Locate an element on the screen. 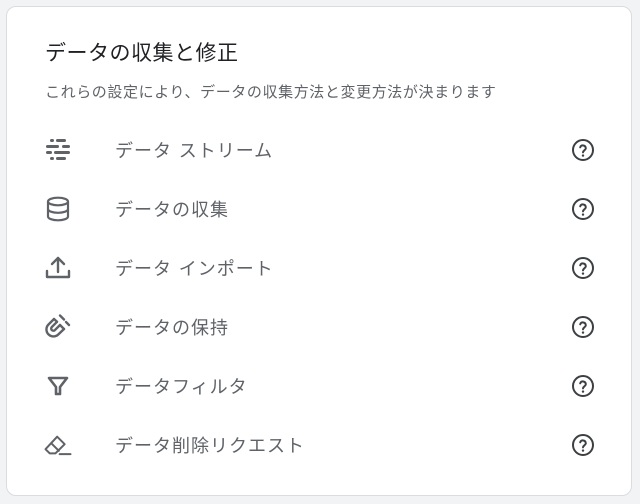 Image resolution: width=640 pixels, height=504 pixels. settings-item-label: データ削除リクエスト is located at coordinates (210, 446).